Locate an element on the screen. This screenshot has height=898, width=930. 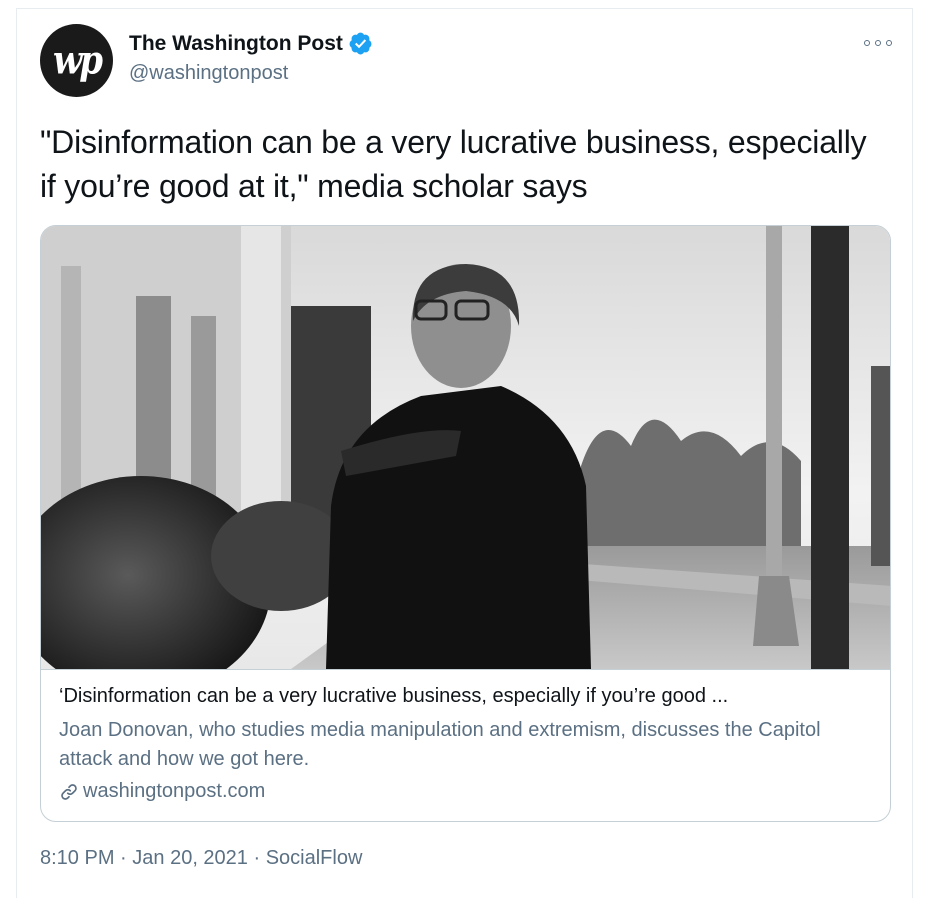
avatar: wp is located at coordinates (76, 60).